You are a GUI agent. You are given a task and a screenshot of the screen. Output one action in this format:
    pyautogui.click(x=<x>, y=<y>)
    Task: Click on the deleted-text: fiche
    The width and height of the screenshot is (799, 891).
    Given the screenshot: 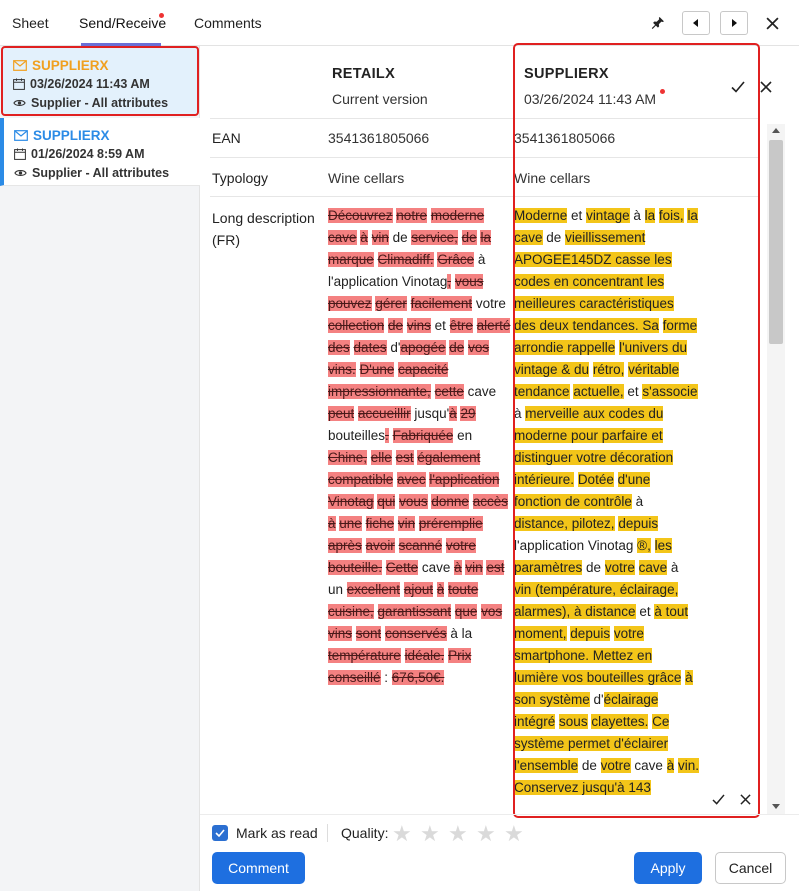 What is the action you would take?
    pyautogui.click(x=380, y=523)
    